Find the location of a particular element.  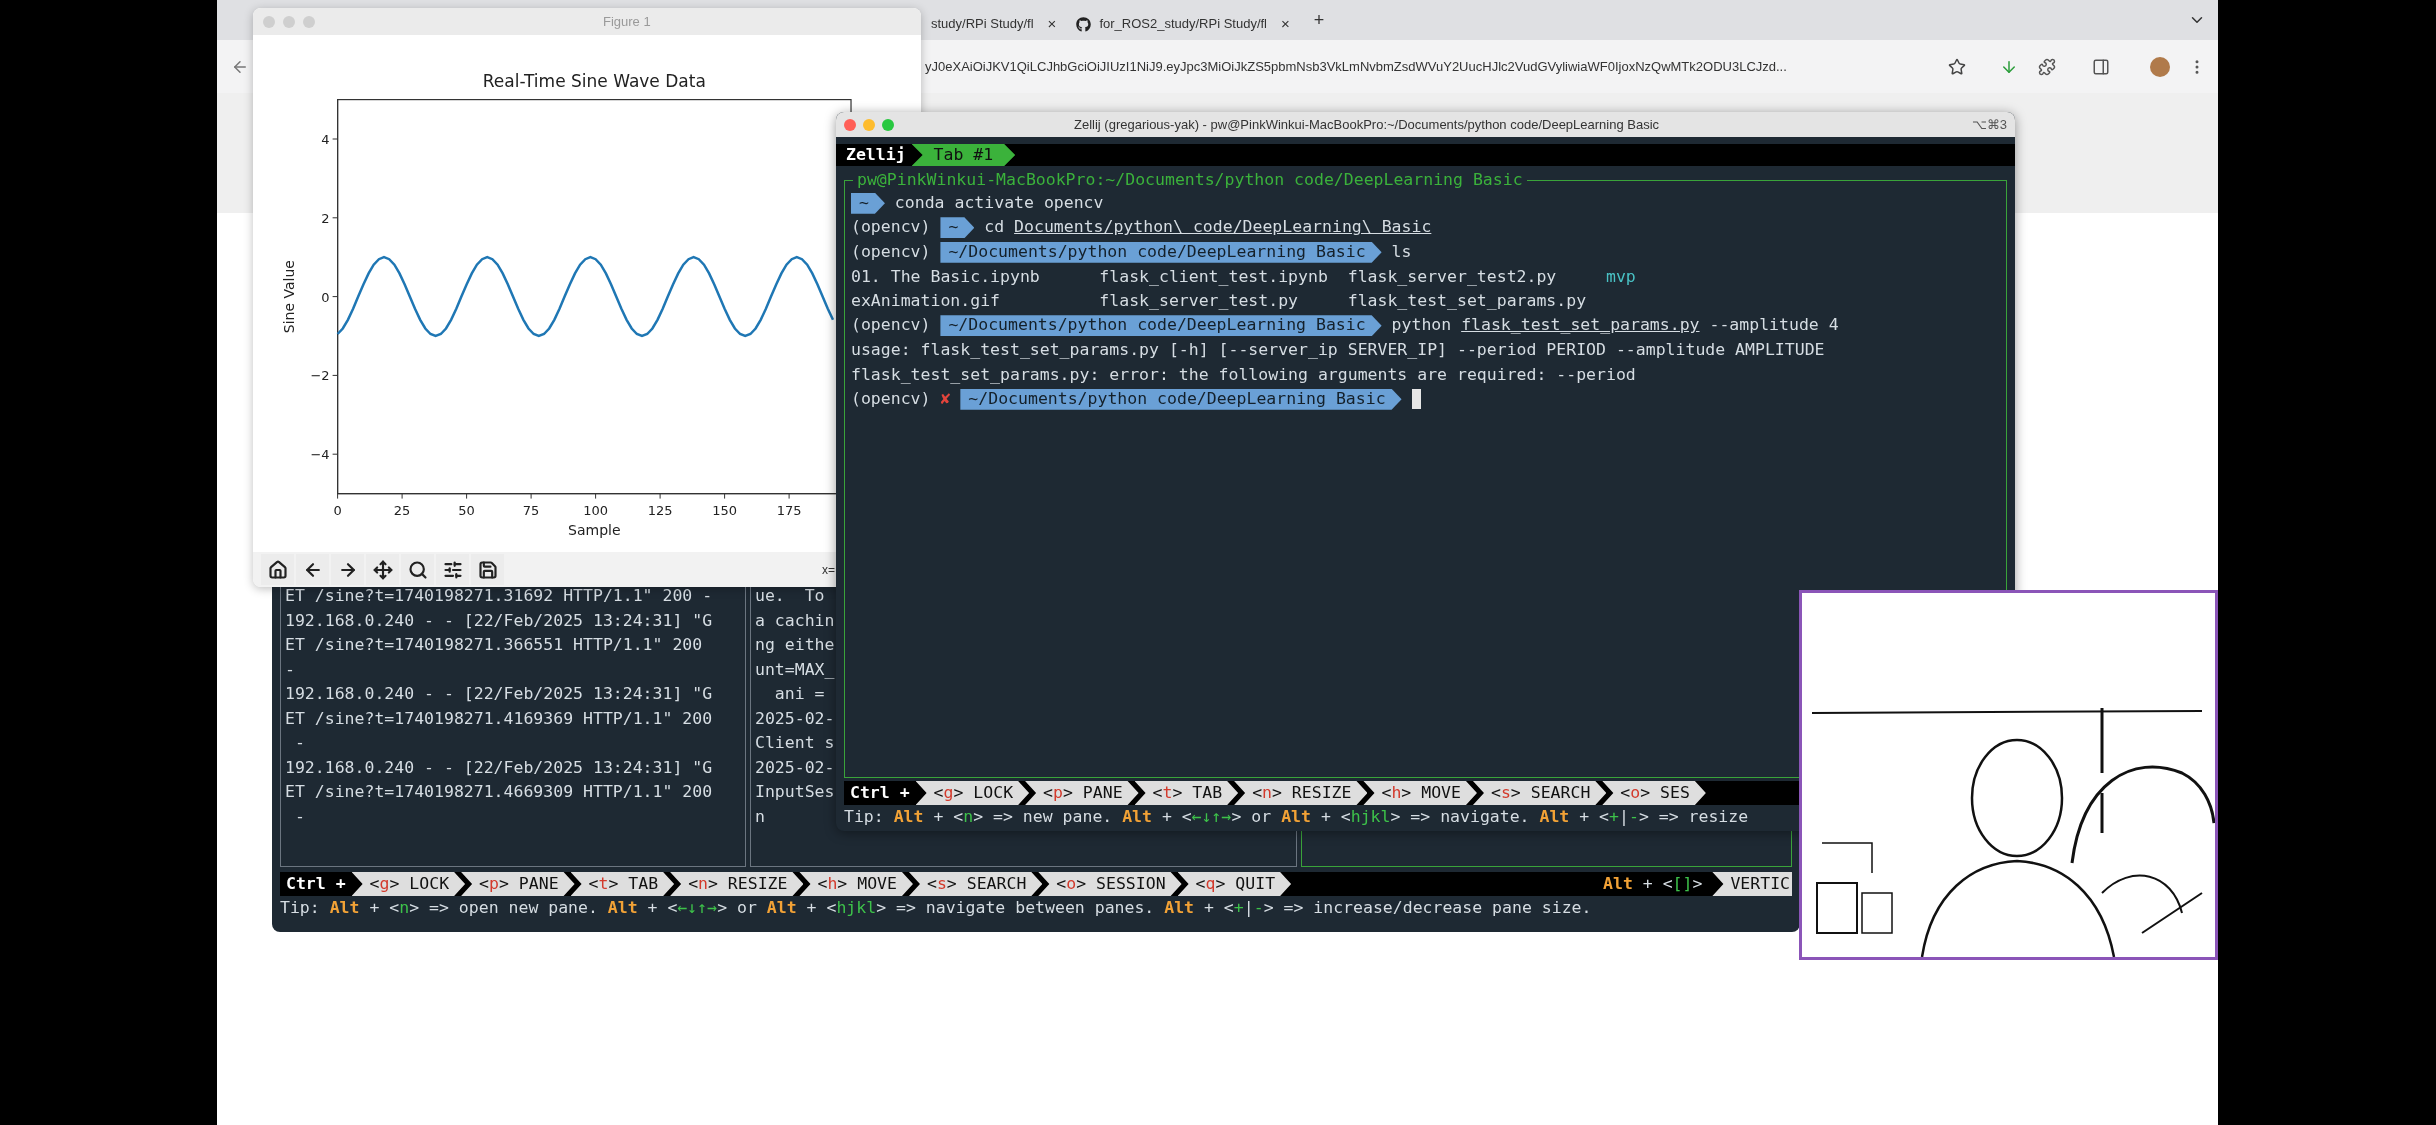

error-mark: ✘ is located at coordinates (945, 398).